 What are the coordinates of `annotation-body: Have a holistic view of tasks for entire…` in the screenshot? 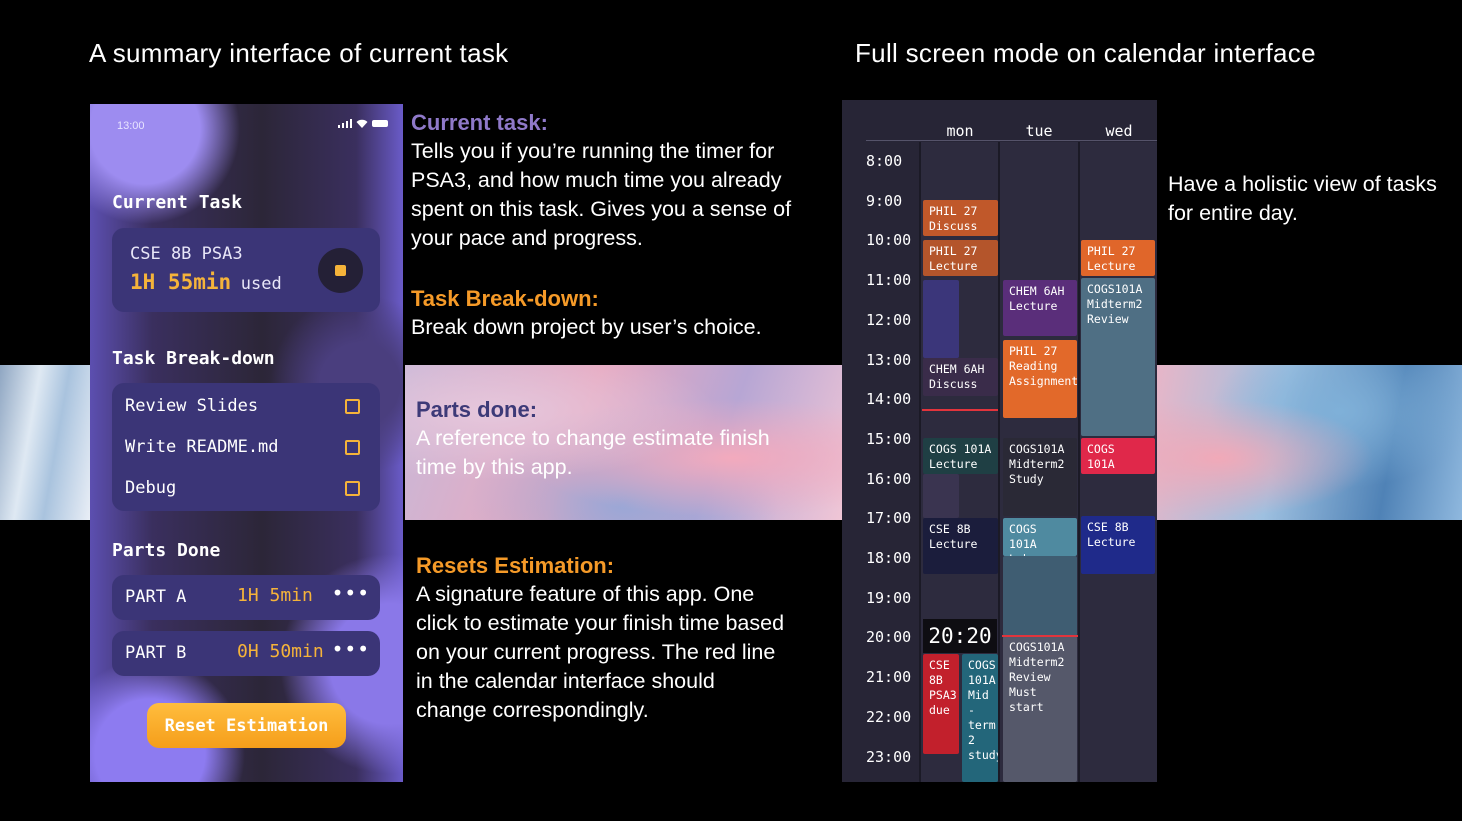 It's located at (1302, 198).